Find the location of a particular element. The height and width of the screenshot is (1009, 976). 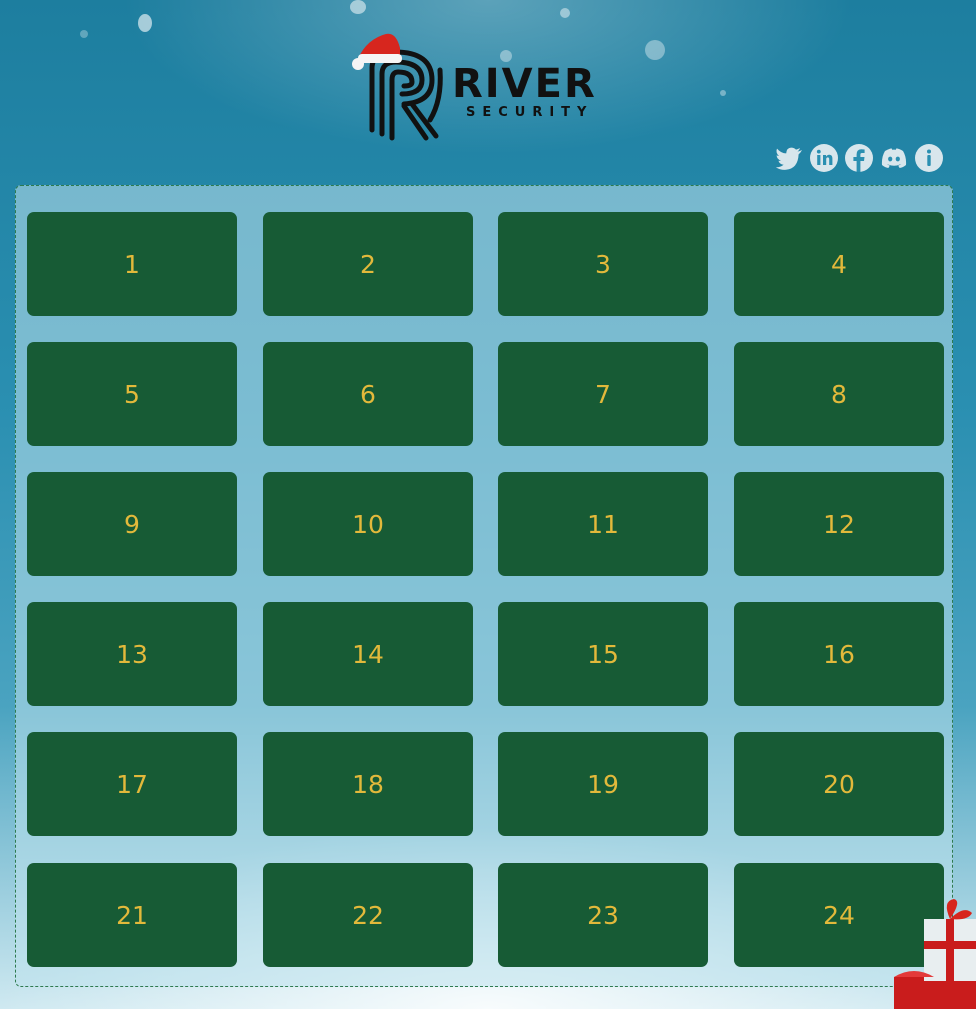

twitter-link is located at coordinates (789, 158).